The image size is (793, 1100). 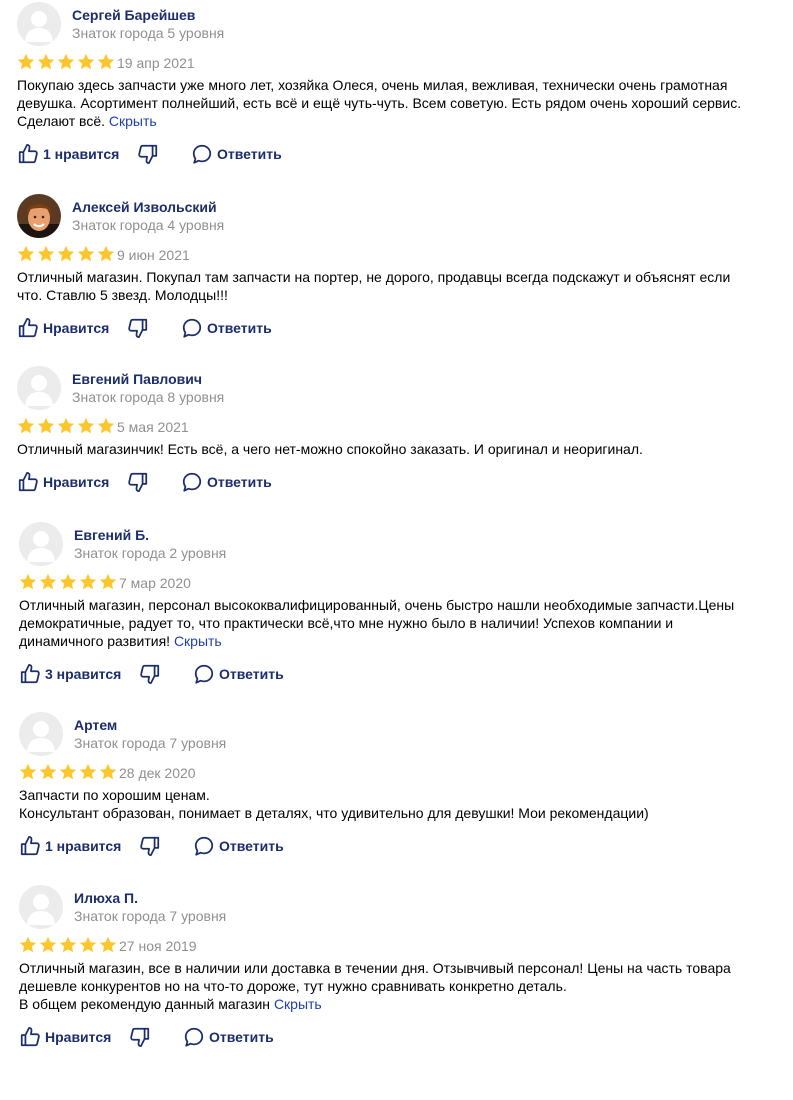 What do you see at coordinates (158, 946) in the screenshot?
I see `review-date: 27 ноя 2019` at bounding box center [158, 946].